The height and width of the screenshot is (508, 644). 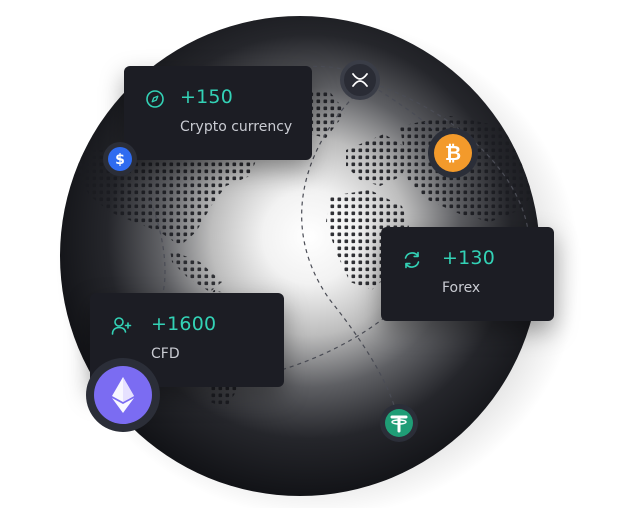 What do you see at coordinates (412, 260) in the screenshot?
I see `refresh-icon` at bounding box center [412, 260].